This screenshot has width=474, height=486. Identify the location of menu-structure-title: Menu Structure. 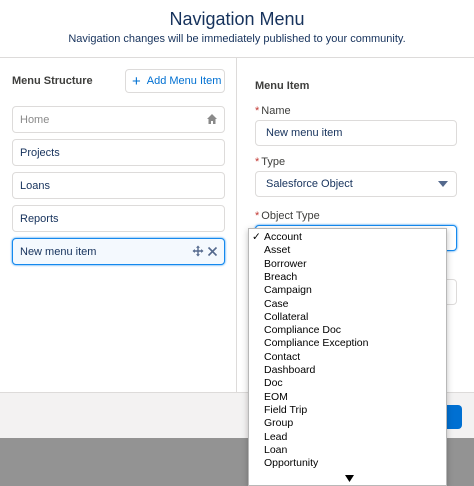
(52, 81).